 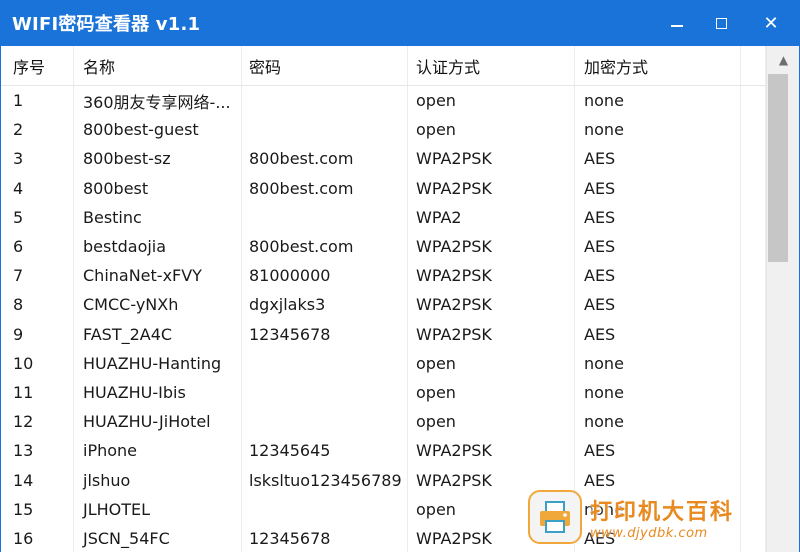 I want to click on table-row: 9 FAST_2A4C 12345678 WPA2PSK AES, so click(x=383, y=334).